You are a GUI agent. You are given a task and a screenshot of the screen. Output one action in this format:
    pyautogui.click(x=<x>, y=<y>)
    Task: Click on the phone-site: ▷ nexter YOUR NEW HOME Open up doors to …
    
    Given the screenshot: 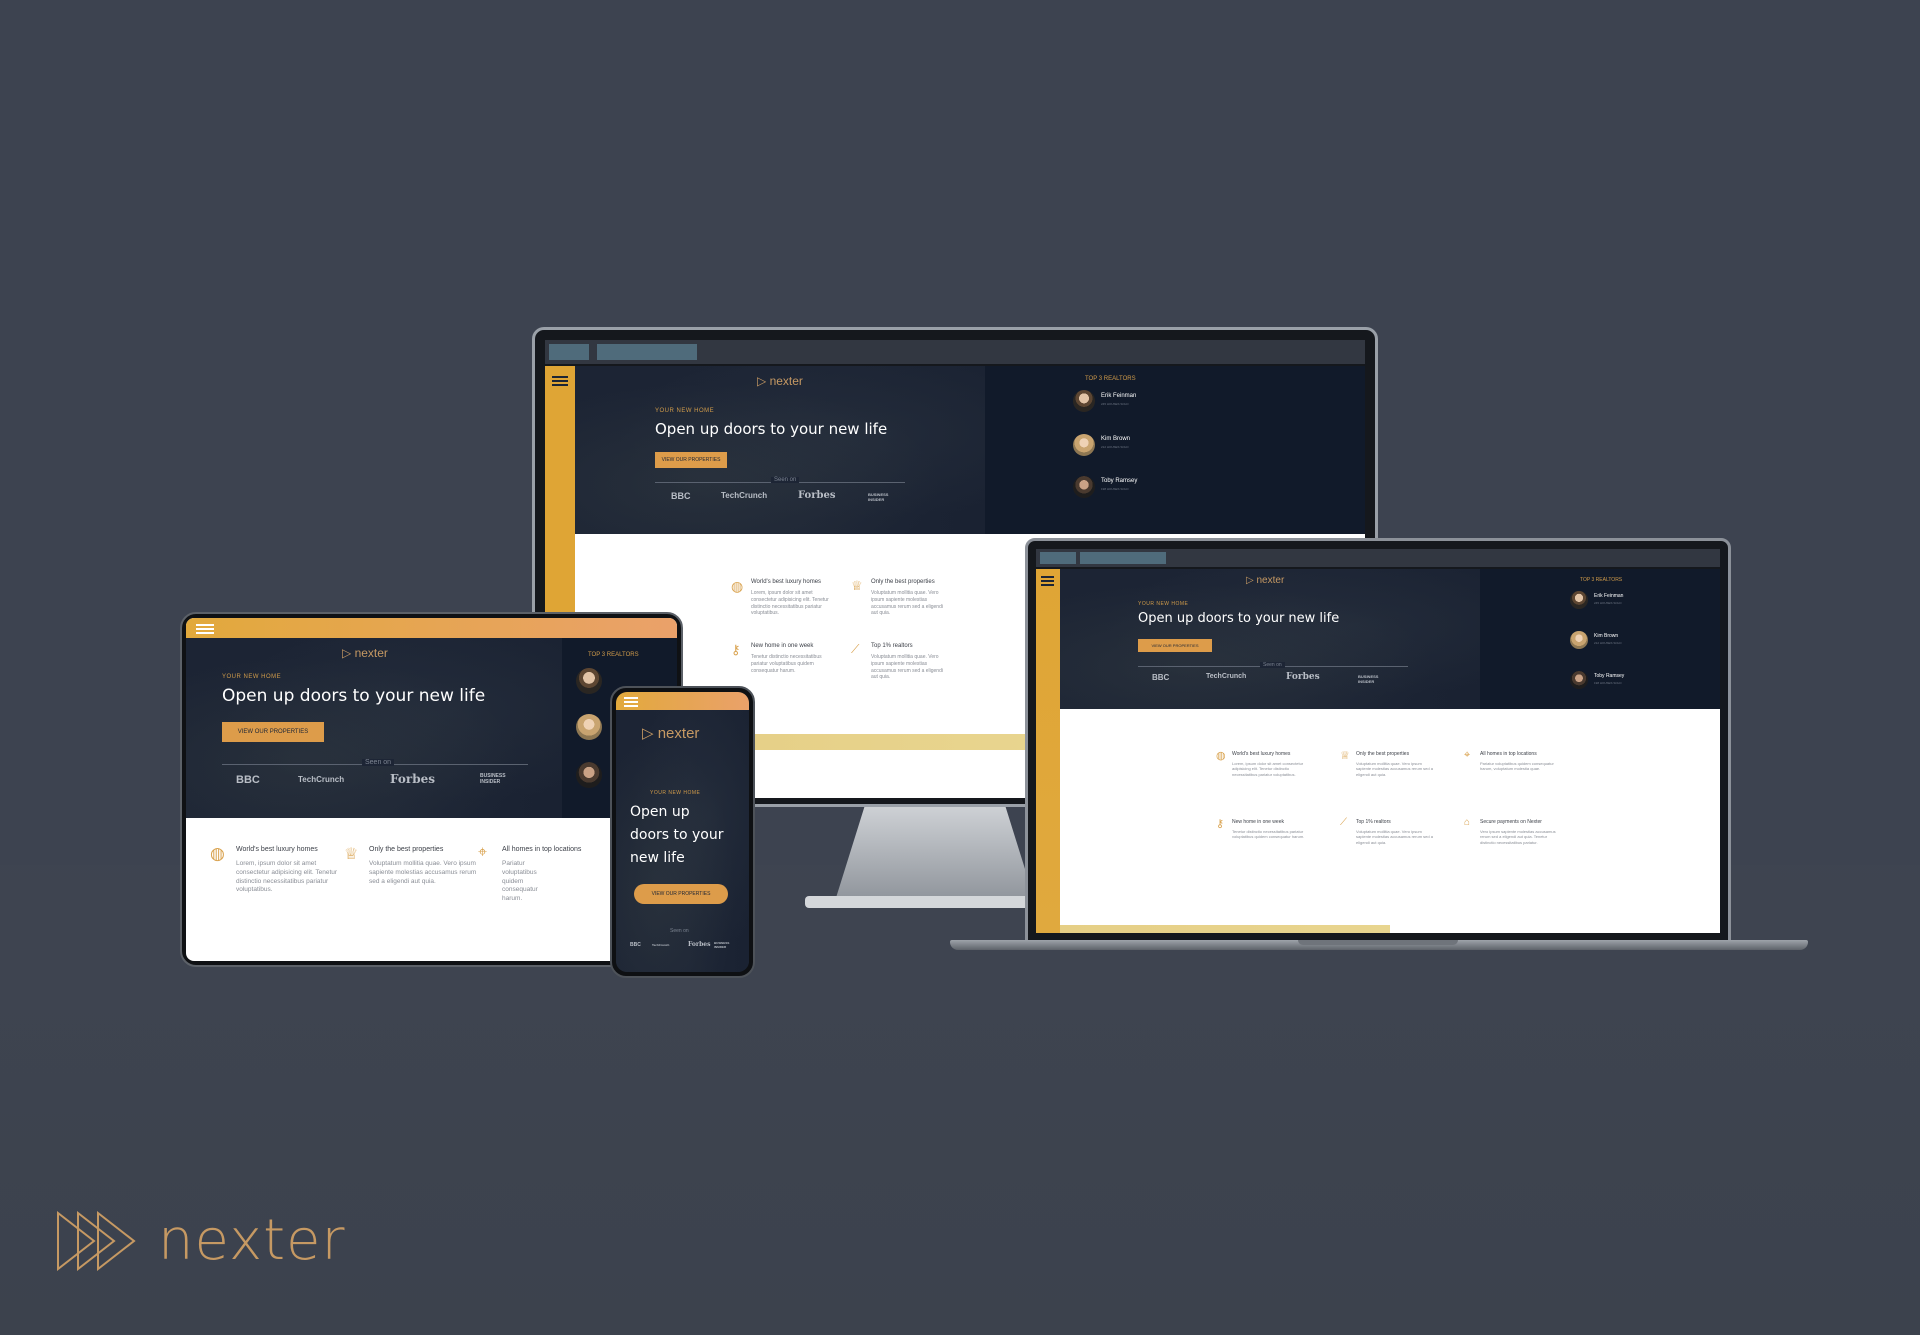 What is the action you would take?
    pyautogui.click(x=682, y=832)
    